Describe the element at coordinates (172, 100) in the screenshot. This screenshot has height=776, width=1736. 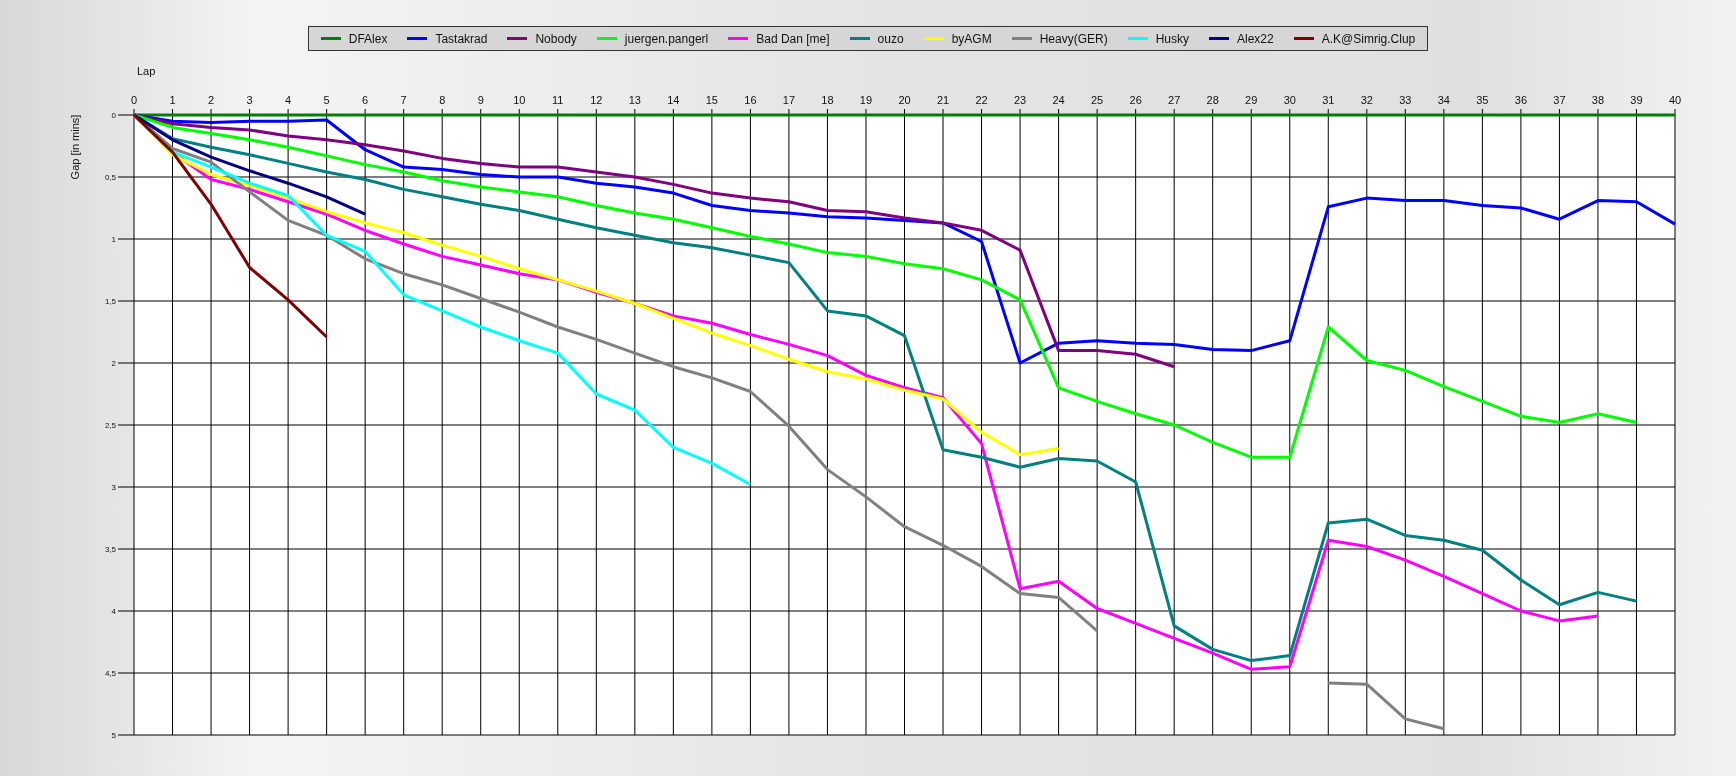
I see `x-tick-label: 1` at that location.